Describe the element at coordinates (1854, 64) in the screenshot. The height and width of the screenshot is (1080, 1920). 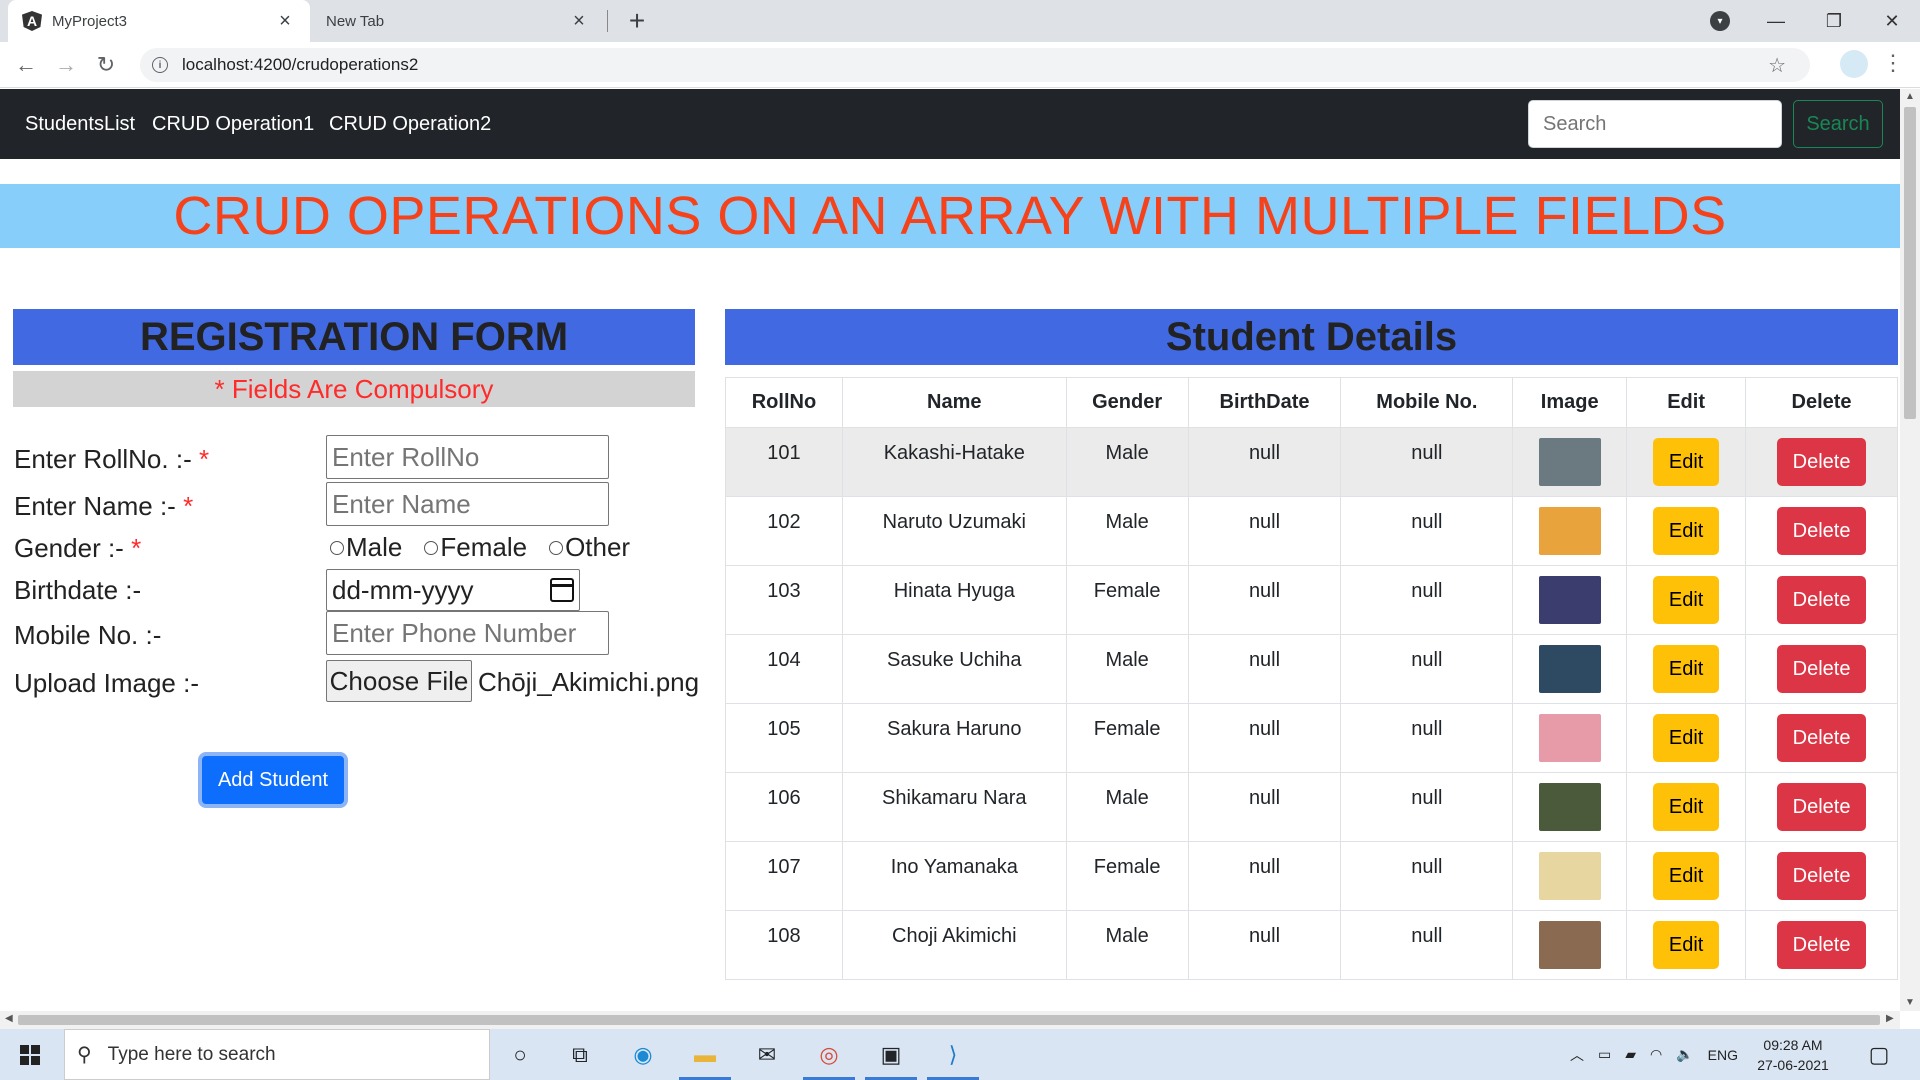
I see `extension-icon` at that location.